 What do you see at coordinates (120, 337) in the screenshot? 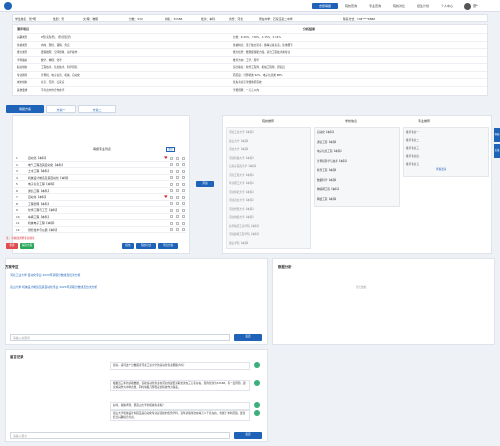
I see `plan-search-input: 请输入关键词` at bounding box center [120, 337].